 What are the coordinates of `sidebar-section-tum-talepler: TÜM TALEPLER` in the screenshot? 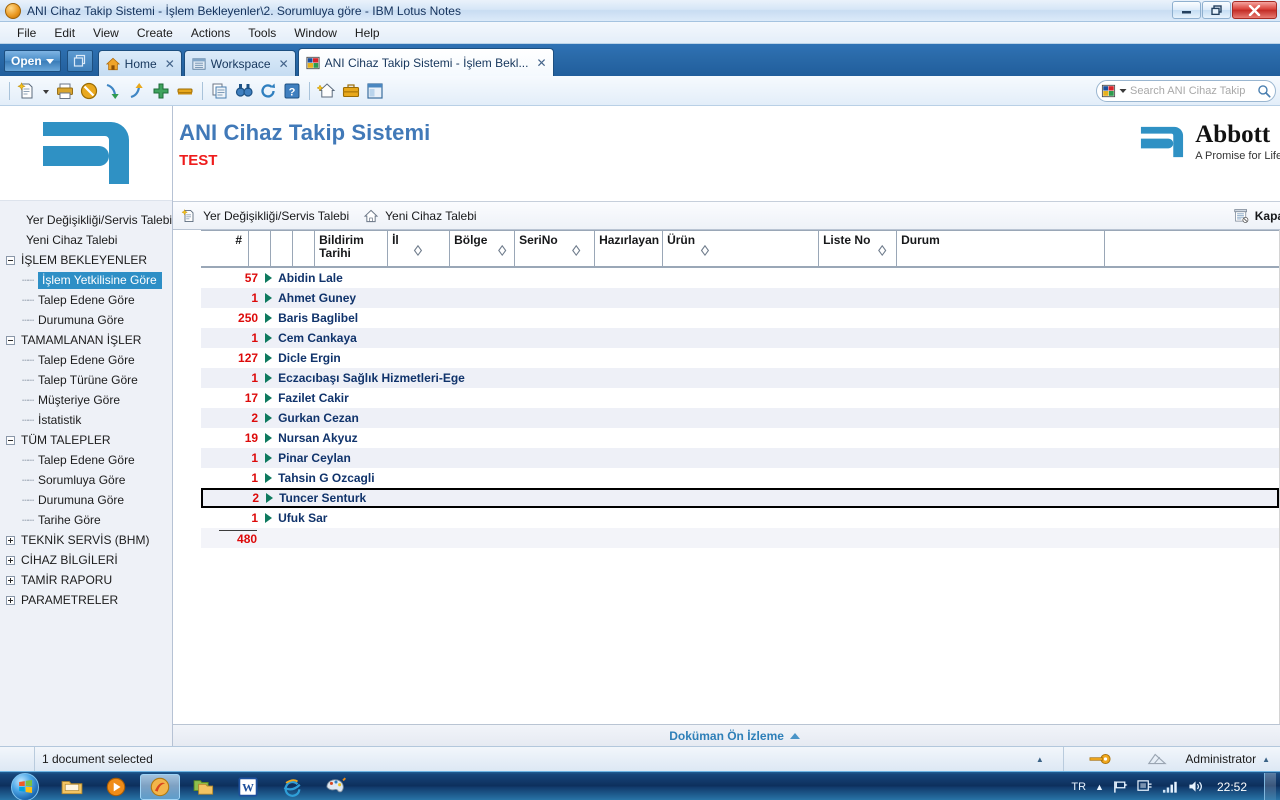 It's located at (86, 440).